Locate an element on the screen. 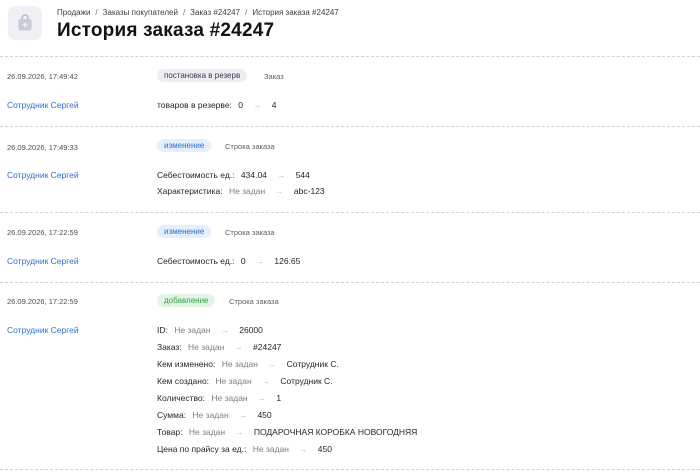  change-row: Сумма: Не задан → 450 is located at coordinates (214, 415).